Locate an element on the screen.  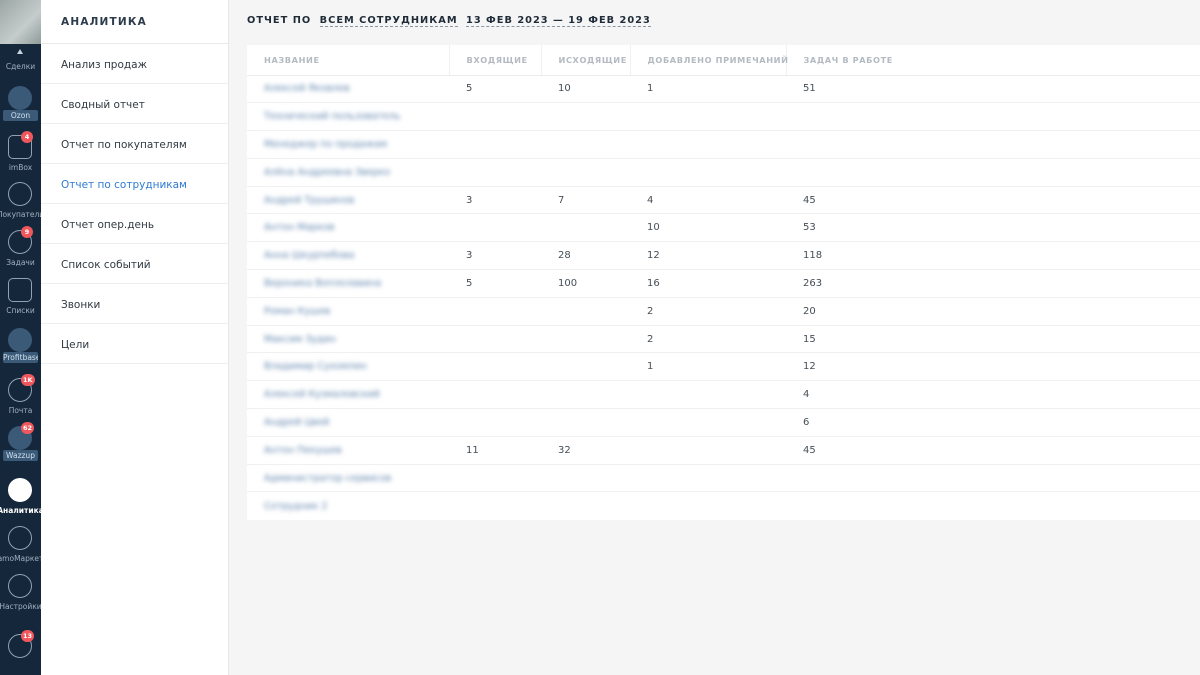
employee-name-cell: Алексей Кузмаловский is located at coordinates (348, 395).